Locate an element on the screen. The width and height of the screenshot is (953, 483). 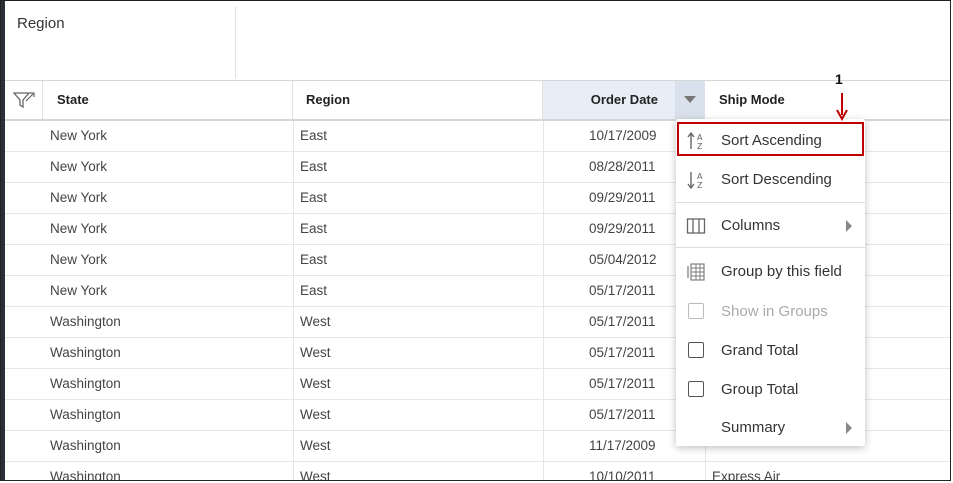
cell-order-date: 11/17/2009 is located at coordinates (622, 445).